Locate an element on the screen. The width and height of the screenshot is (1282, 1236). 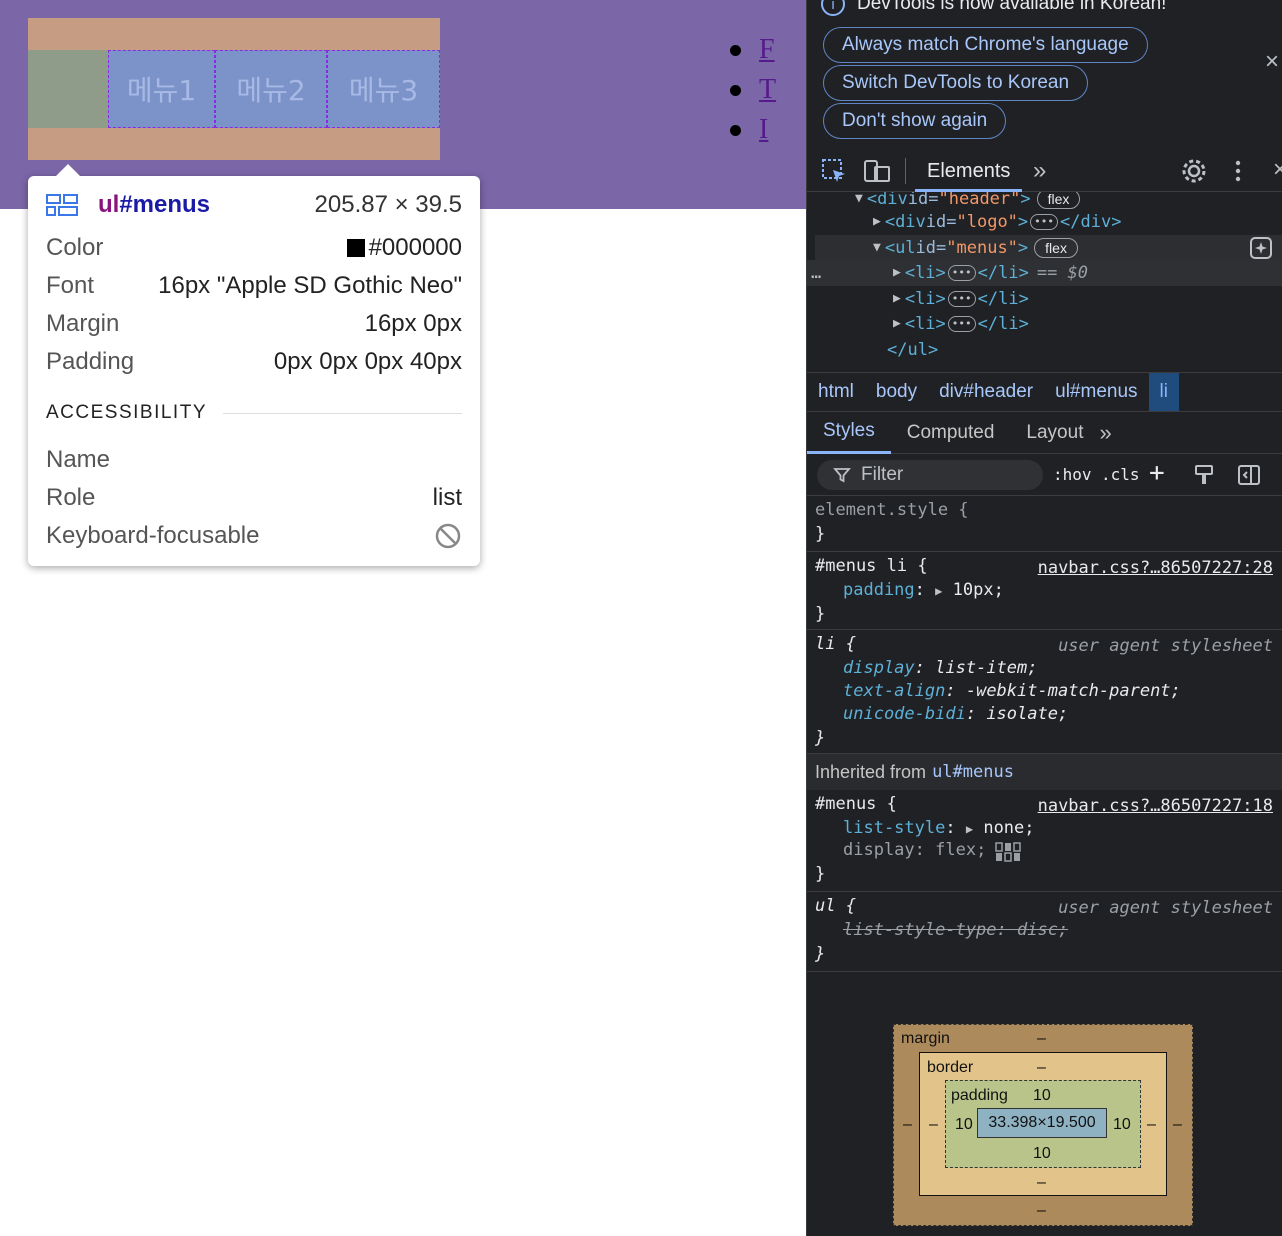
filter-bar: Filter :hov .cls + is located at coordinates (1044, 475).